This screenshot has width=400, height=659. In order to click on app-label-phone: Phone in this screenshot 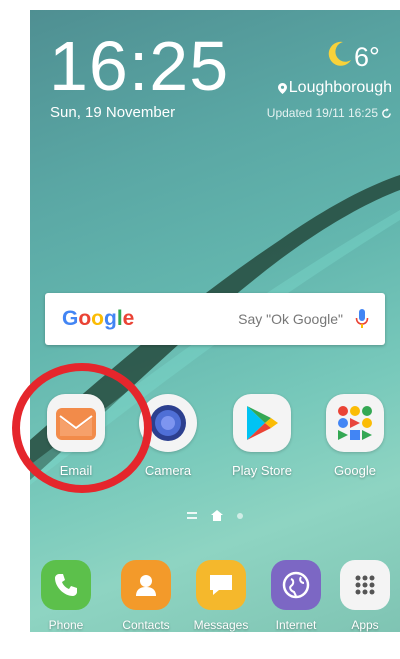, I will do `click(66, 625)`.